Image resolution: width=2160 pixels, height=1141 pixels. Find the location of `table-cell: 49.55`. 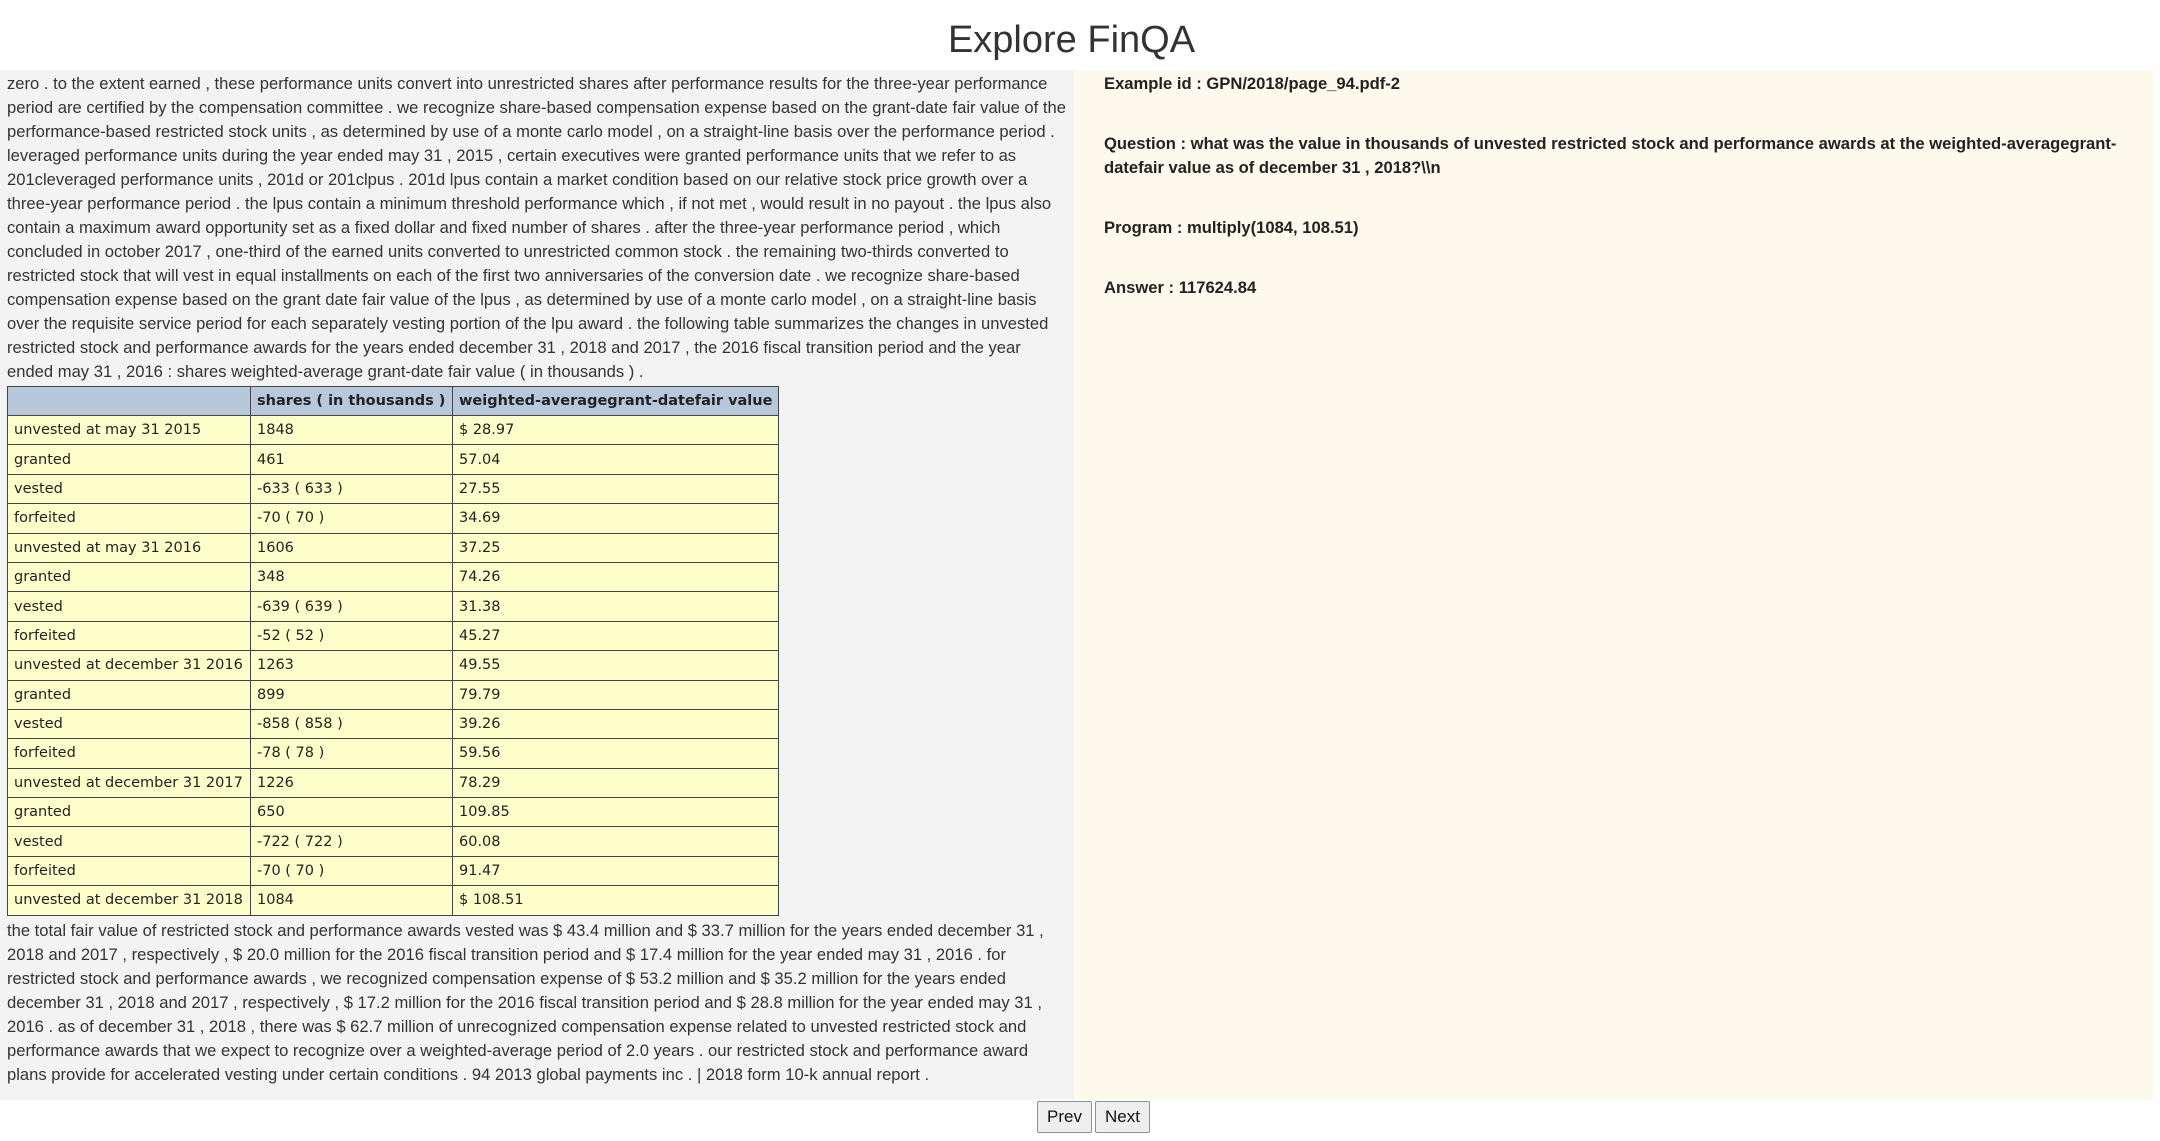

table-cell: 49.55 is located at coordinates (615, 665).